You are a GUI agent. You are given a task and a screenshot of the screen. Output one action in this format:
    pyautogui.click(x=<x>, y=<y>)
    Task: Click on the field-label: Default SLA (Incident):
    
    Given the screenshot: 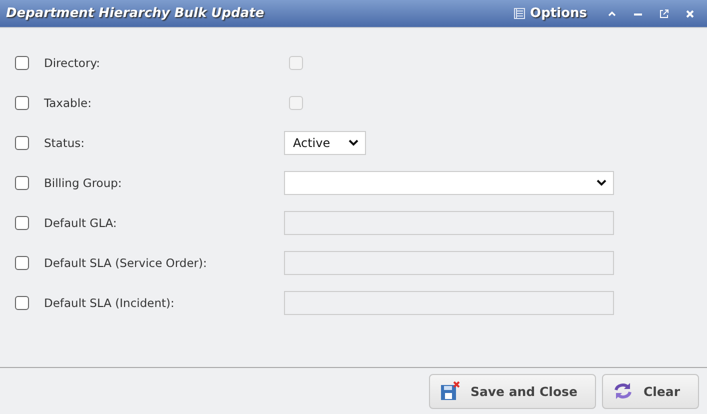 What is the action you would take?
    pyautogui.click(x=110, y=303)
    